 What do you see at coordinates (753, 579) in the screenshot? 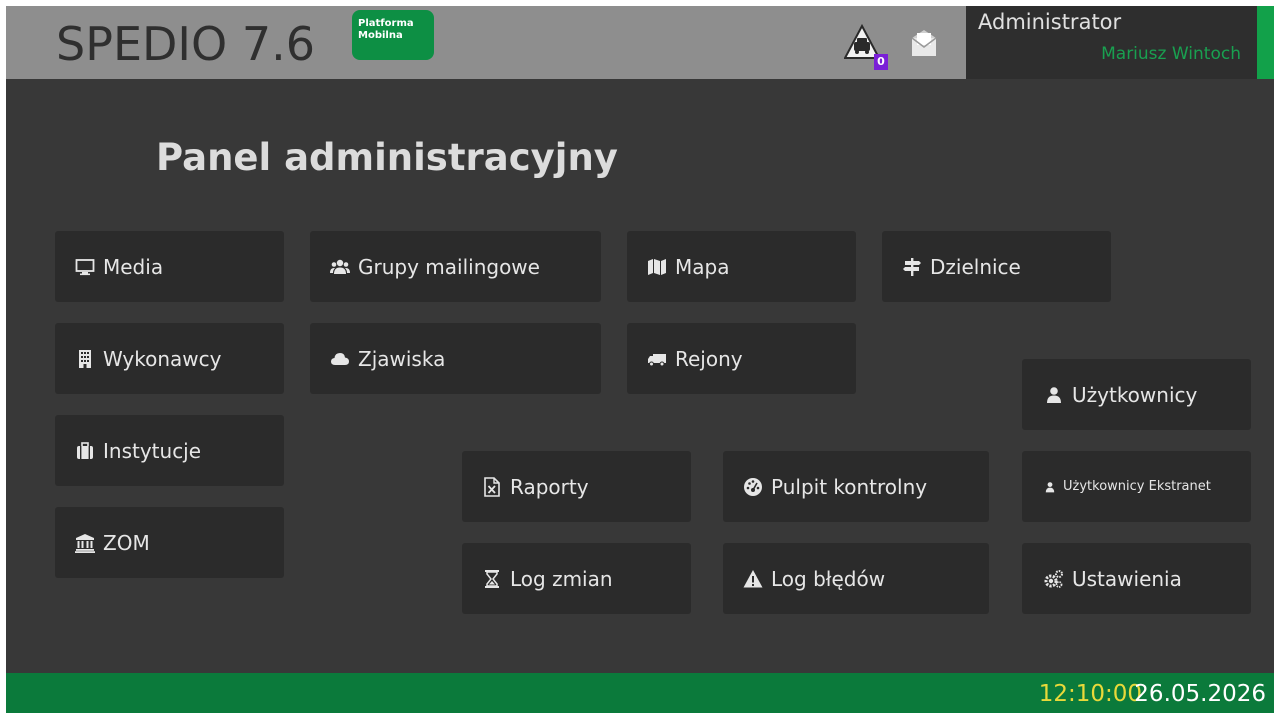
I see `warning-icon` at bounding box center [753, 579].